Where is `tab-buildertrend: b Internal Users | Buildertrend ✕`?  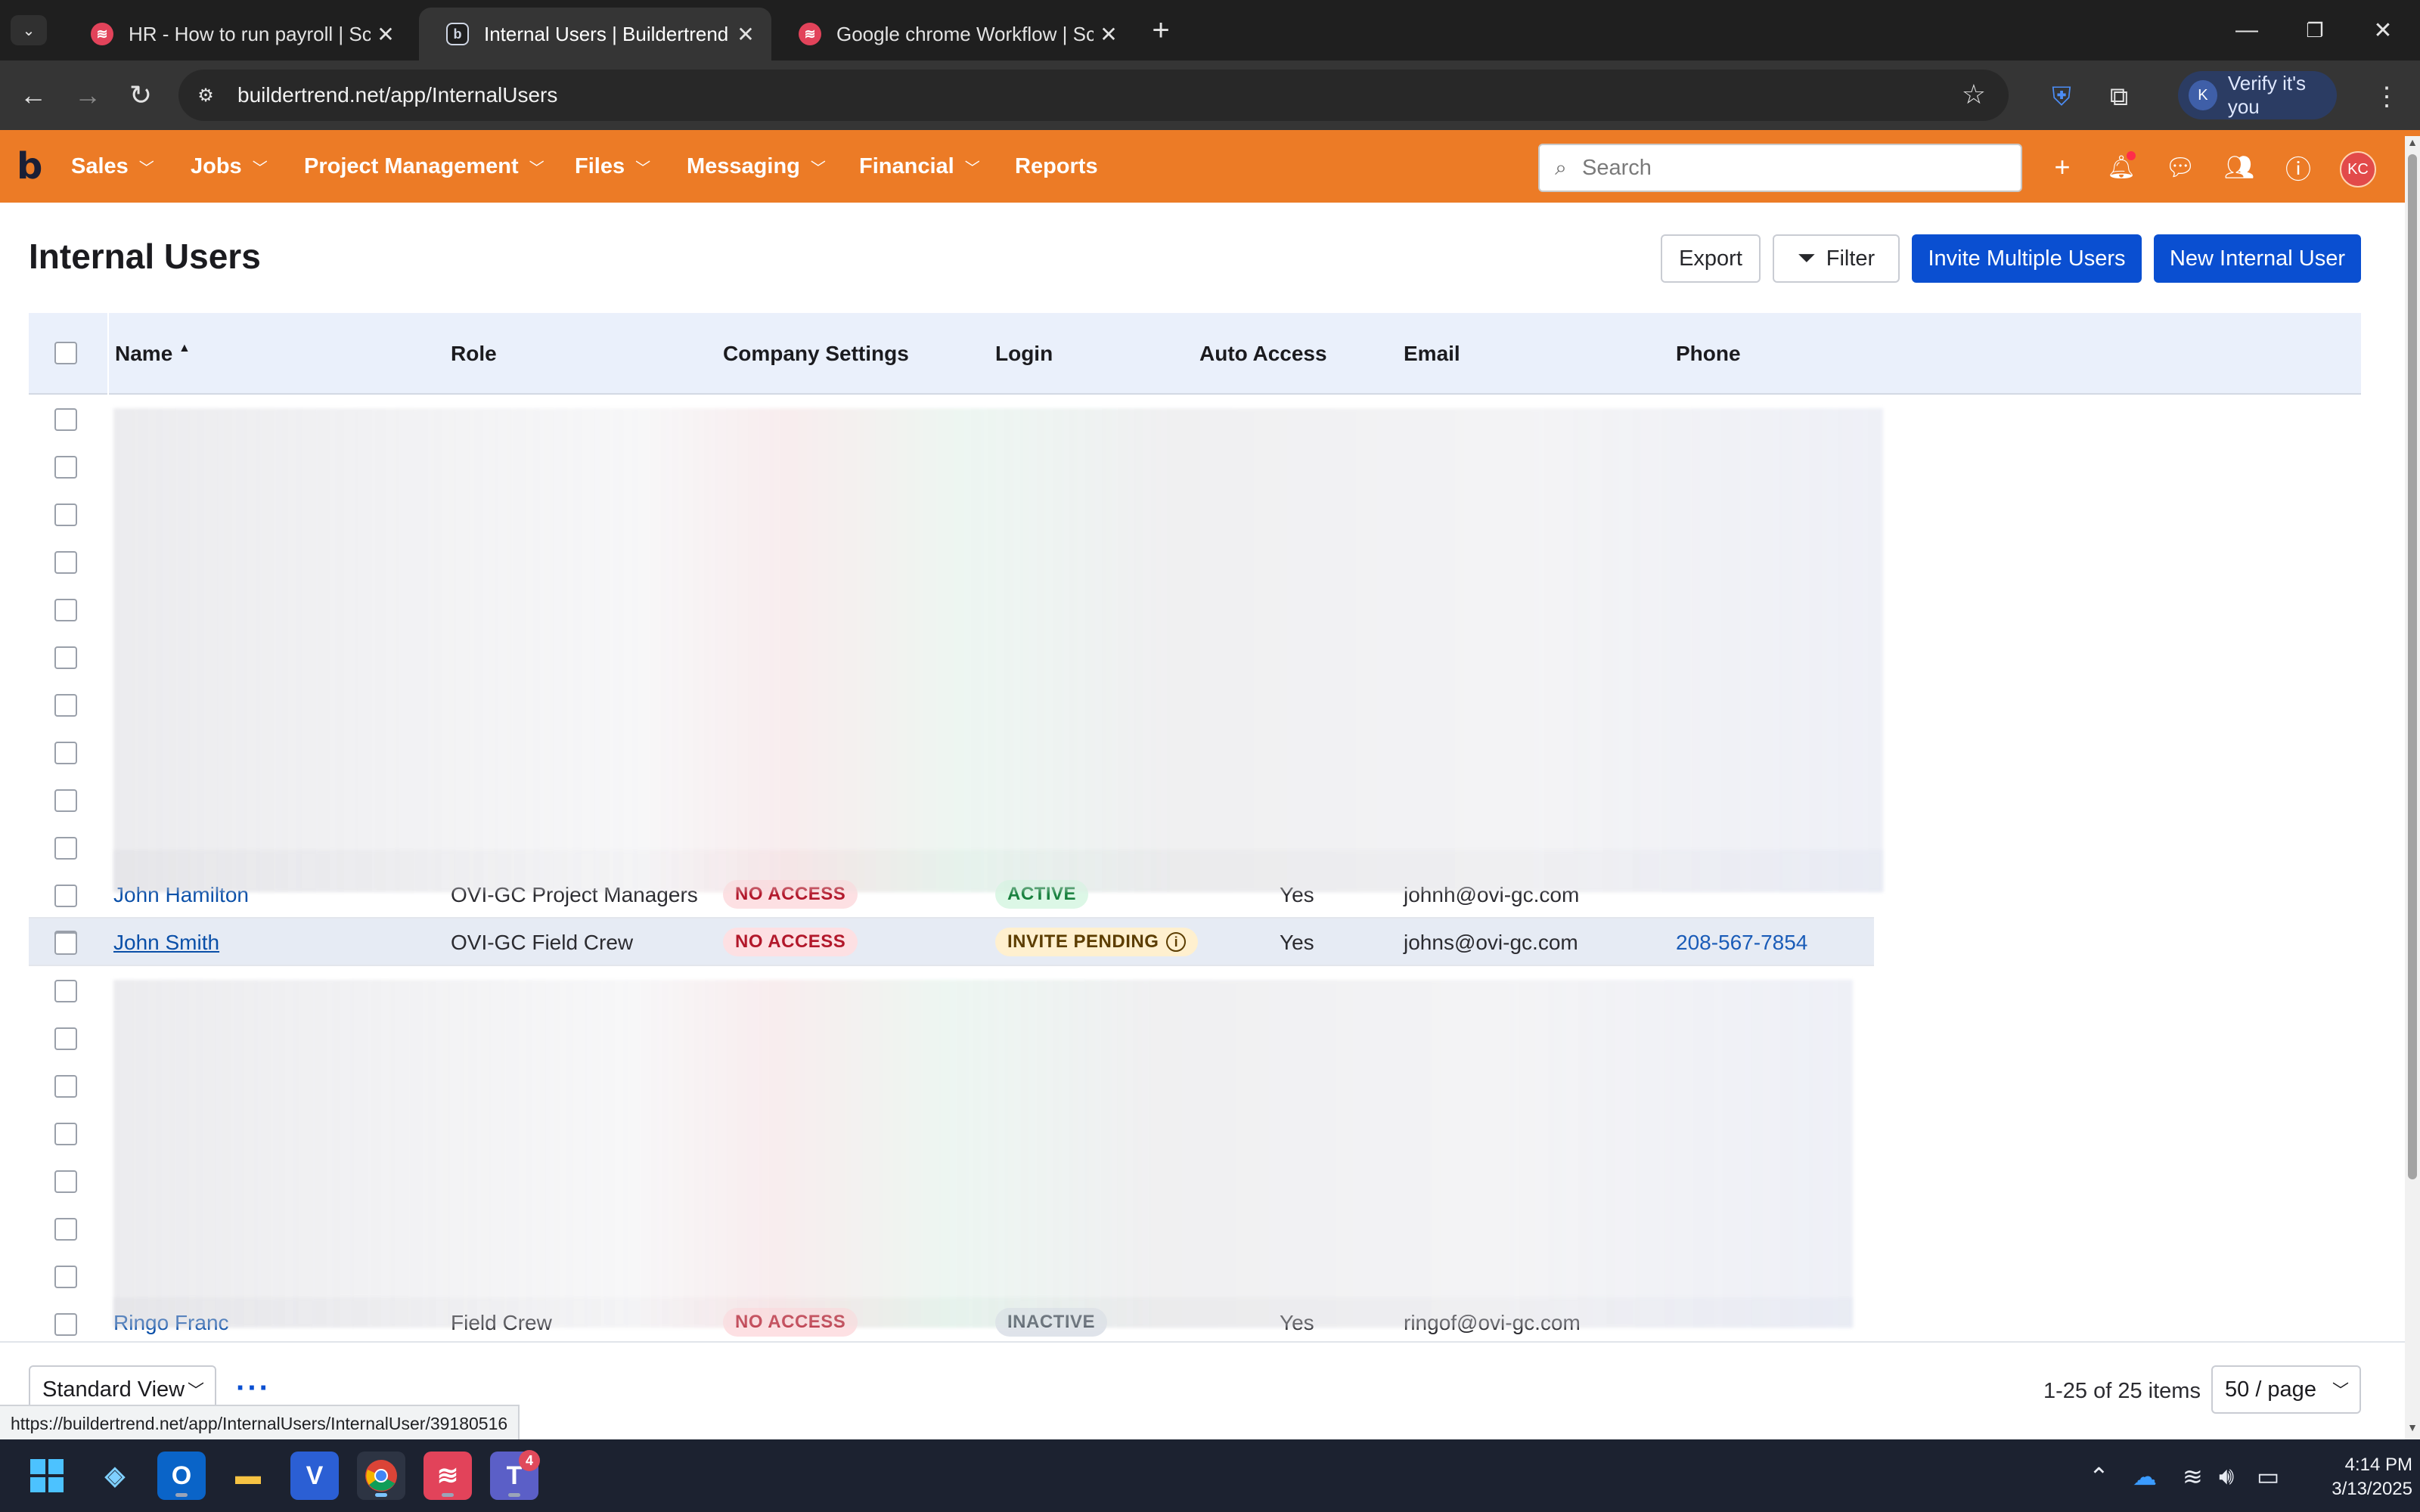
tab-buildertrend: b Internal Users | Buildertrend ✕ is located at coordinates (595, 34).